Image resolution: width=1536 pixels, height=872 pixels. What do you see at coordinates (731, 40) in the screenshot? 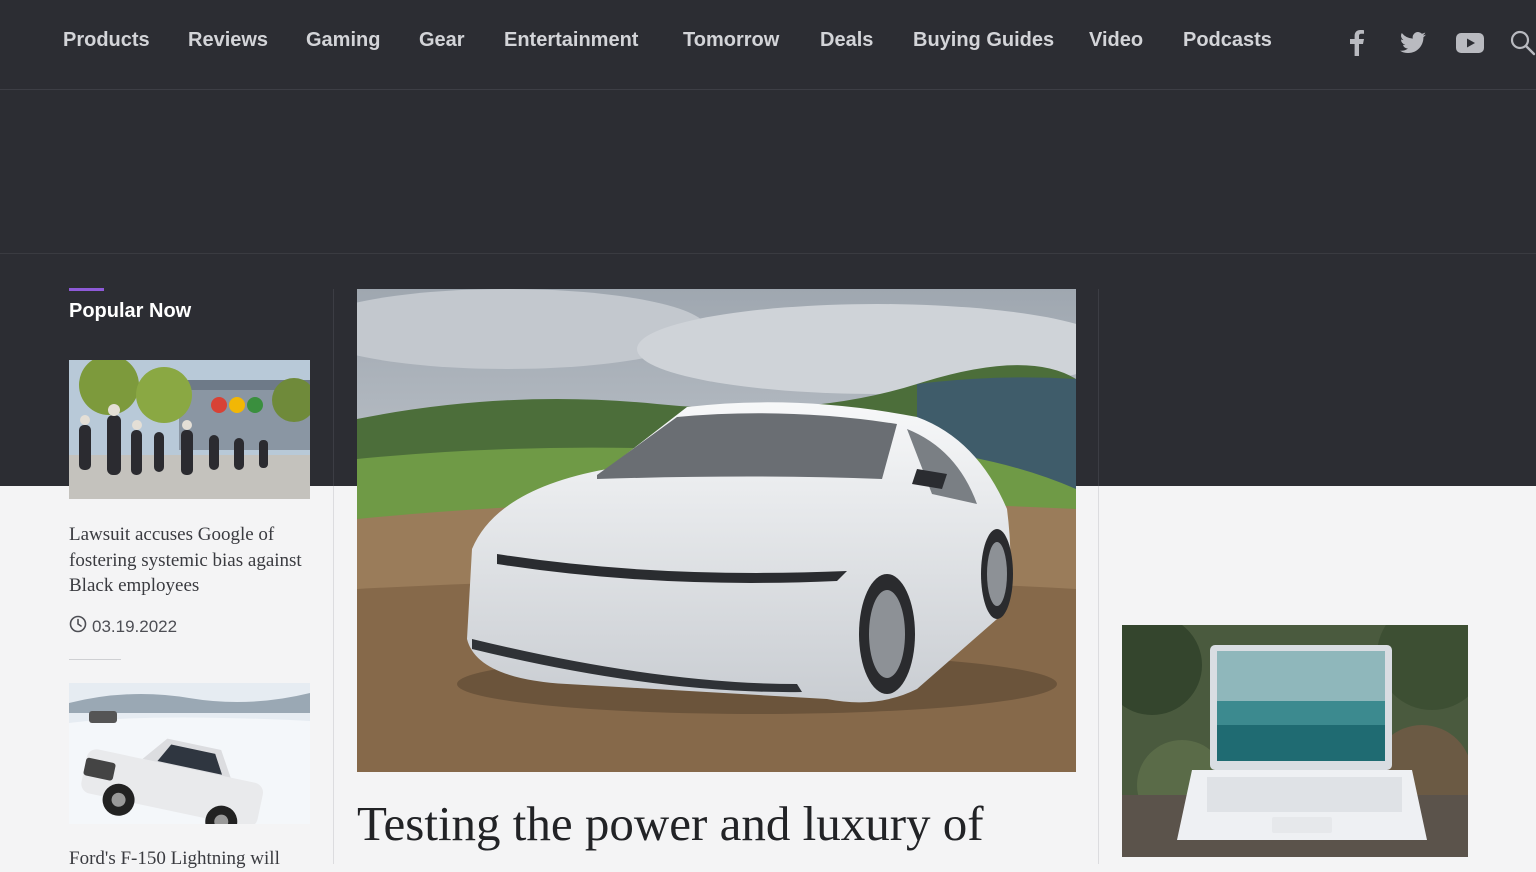
I see `nav-tomorrow: Tomorrow` at bounding box center [731, 40].